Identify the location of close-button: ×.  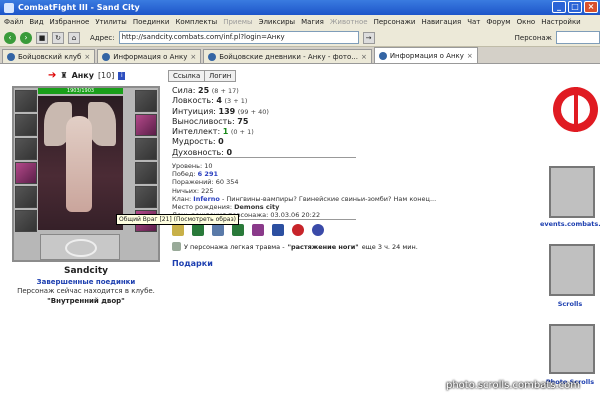
(591, 7).